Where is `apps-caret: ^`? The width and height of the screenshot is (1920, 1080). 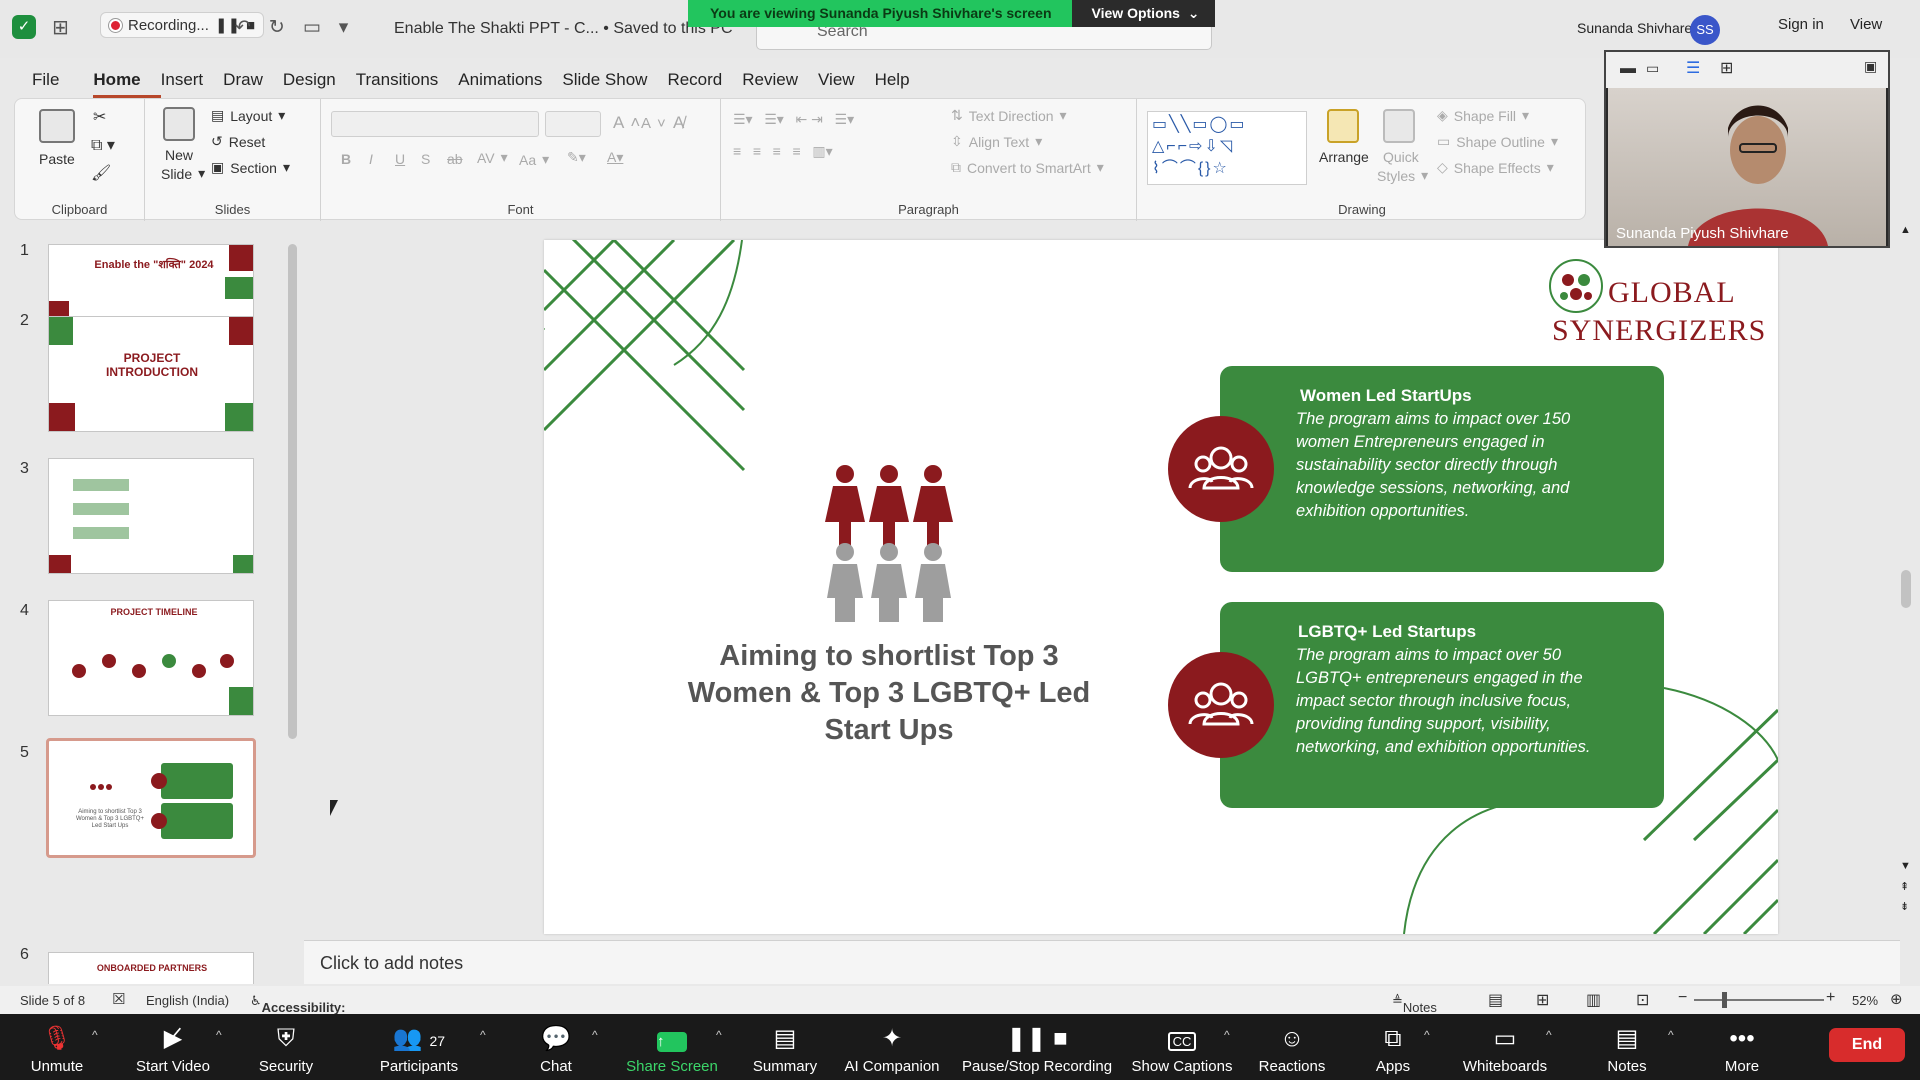
apps-caret: ^ is located at coordinates (1427, 1035).